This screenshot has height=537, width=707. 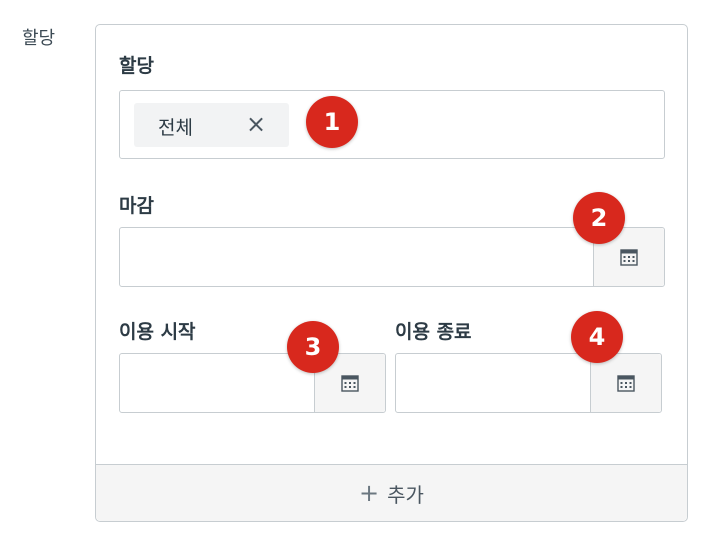 I want to click on due-date-input, so click(x=356, y=257).